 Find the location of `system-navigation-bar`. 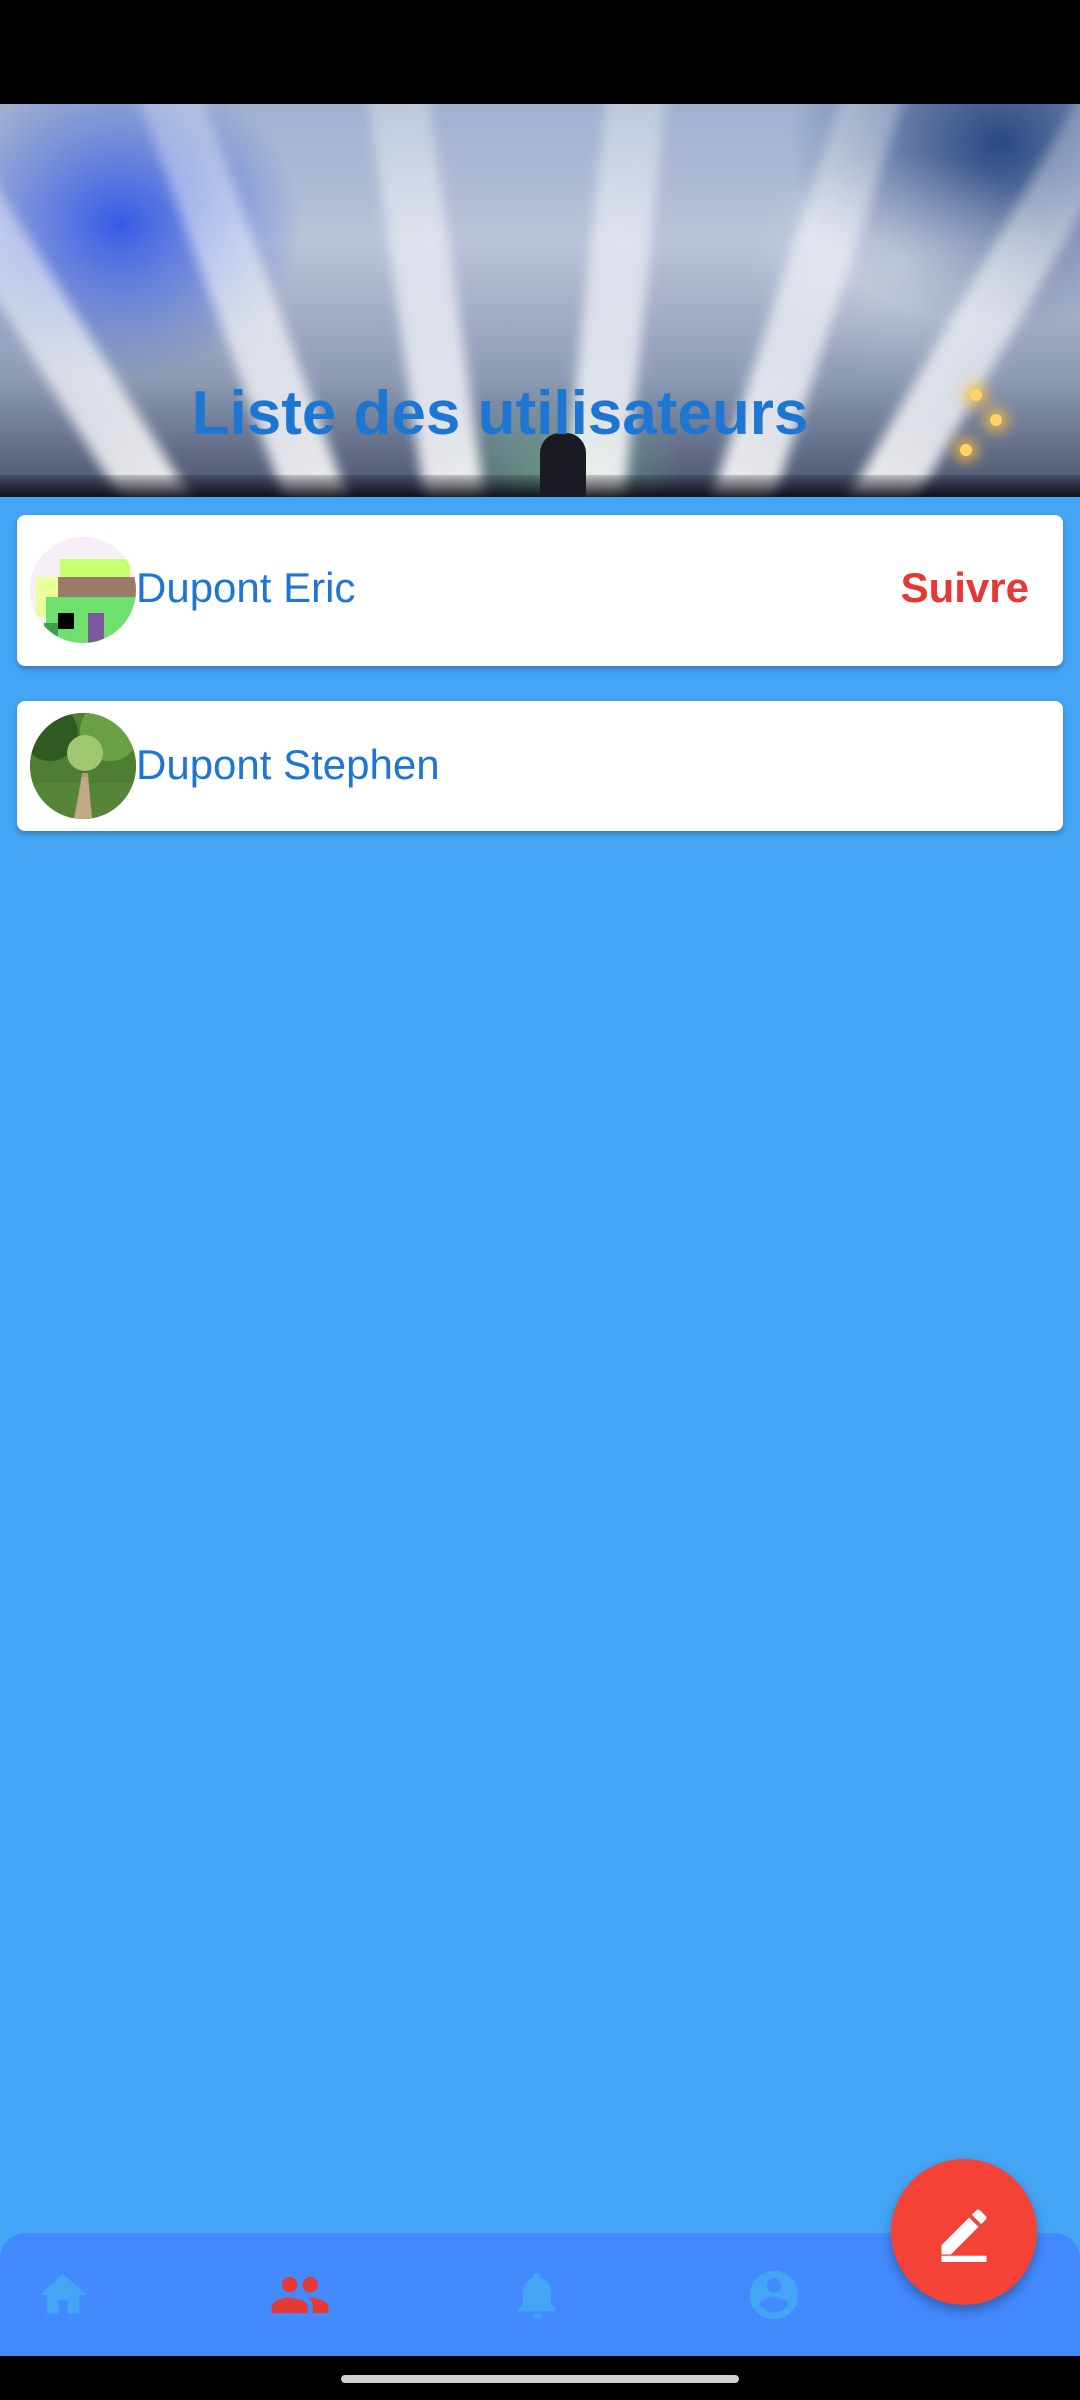

system-navigation-bar is located at coordinates (540, 2378).